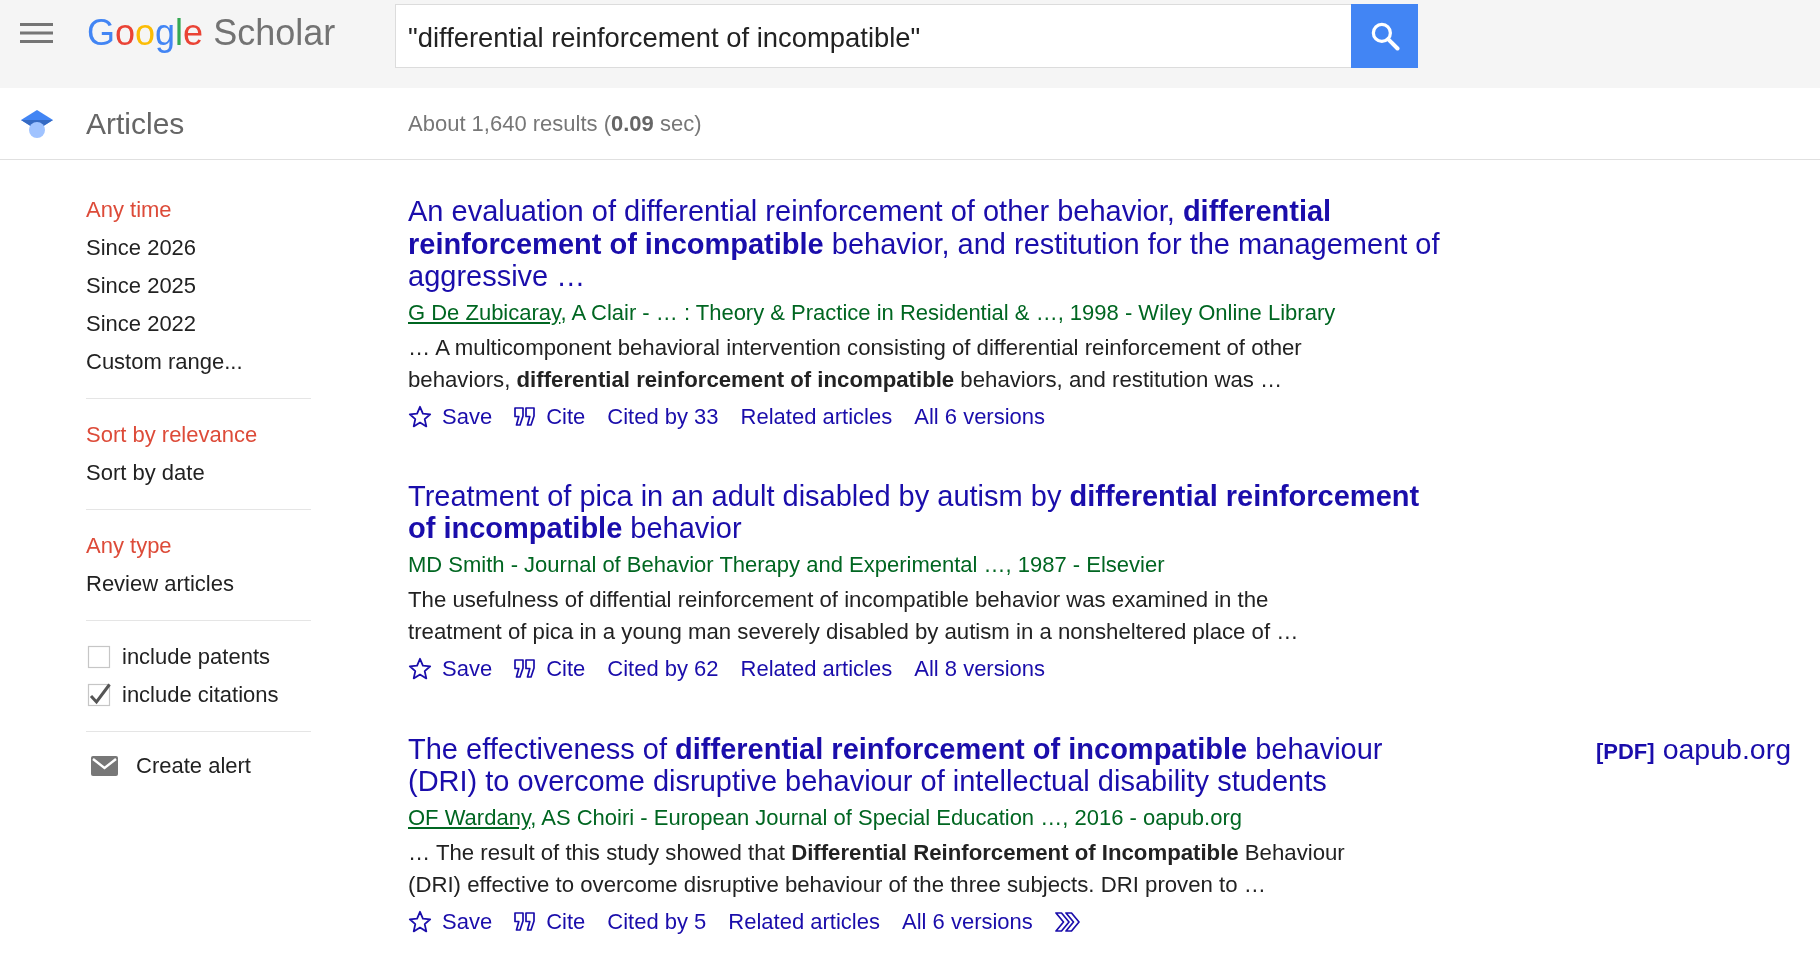 This screenshot has width=1820, height=959. What do you see at coordinates (196, 657) in the screenshot?
I see `checkbox-label: include patents` at bounding box center [196, 657].